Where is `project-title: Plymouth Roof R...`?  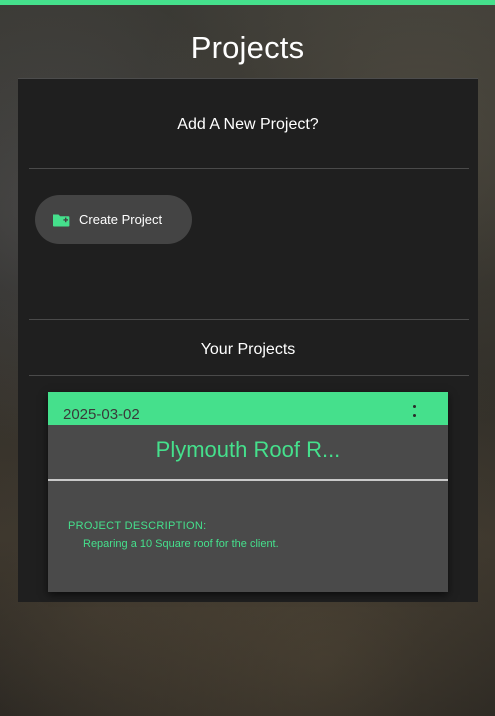
project-title: Plymouth Roof R... is located at coordinates (248, 449).